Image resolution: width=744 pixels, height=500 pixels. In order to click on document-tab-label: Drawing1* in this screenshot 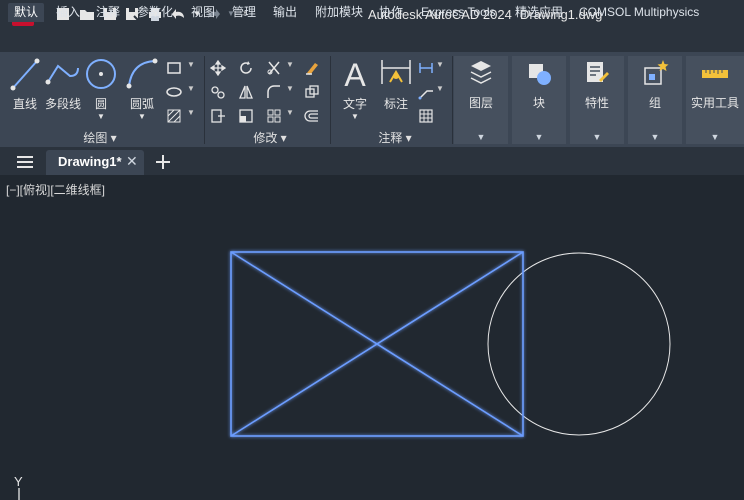, I will do `click(90, 161)`.